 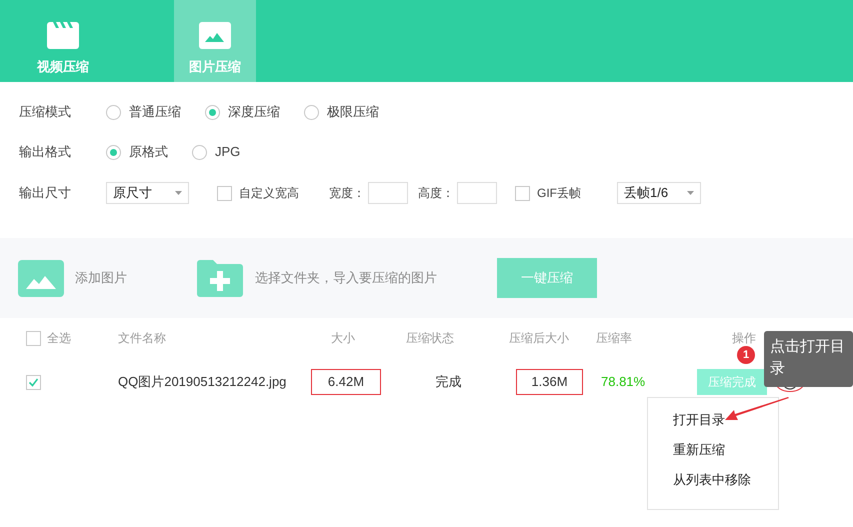 What do you see at coordinates (725, 450) in the screenshot?
I see `menu-item: 重新压缩` at bounding box center [725, 450].